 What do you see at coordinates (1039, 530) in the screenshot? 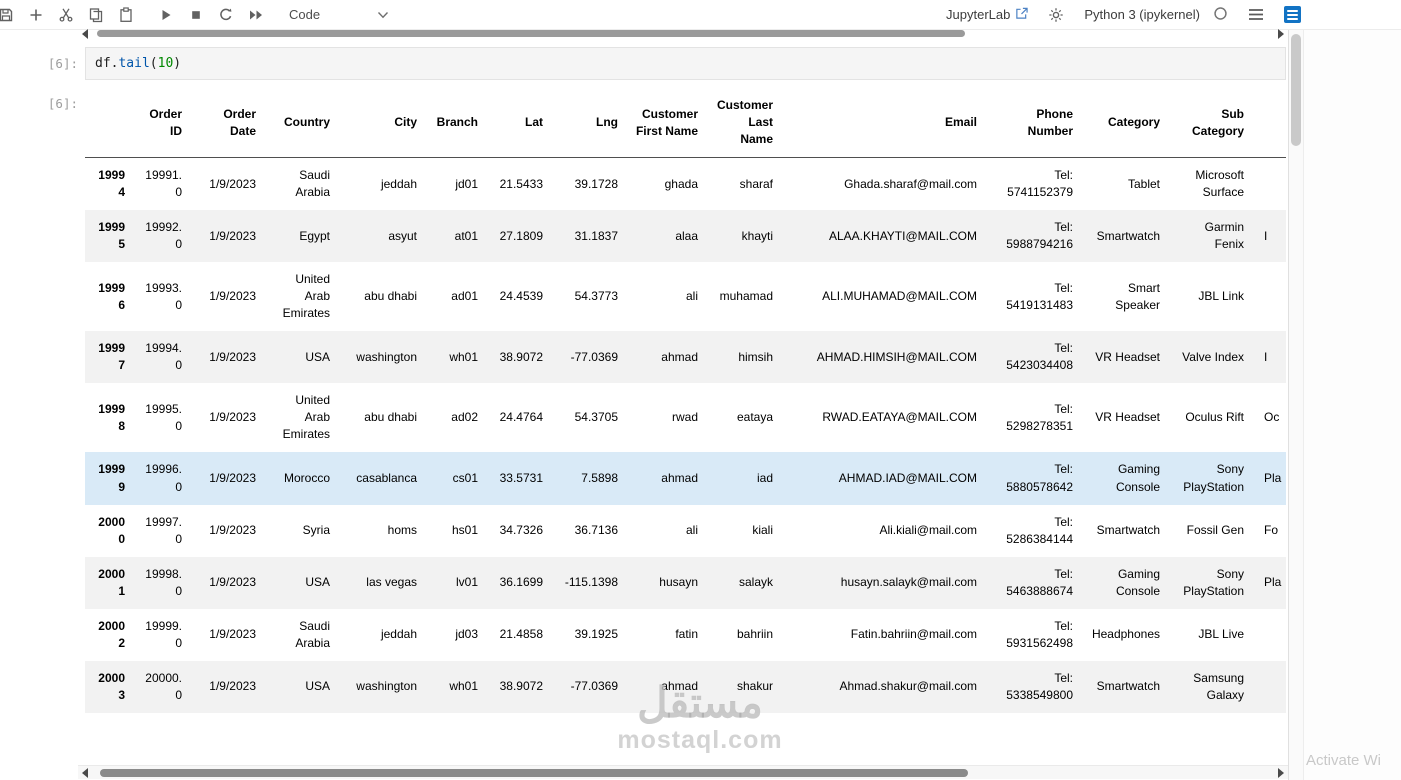
I see `table-cell: Tel: 5286384144` at bounding box center [1039, 530].